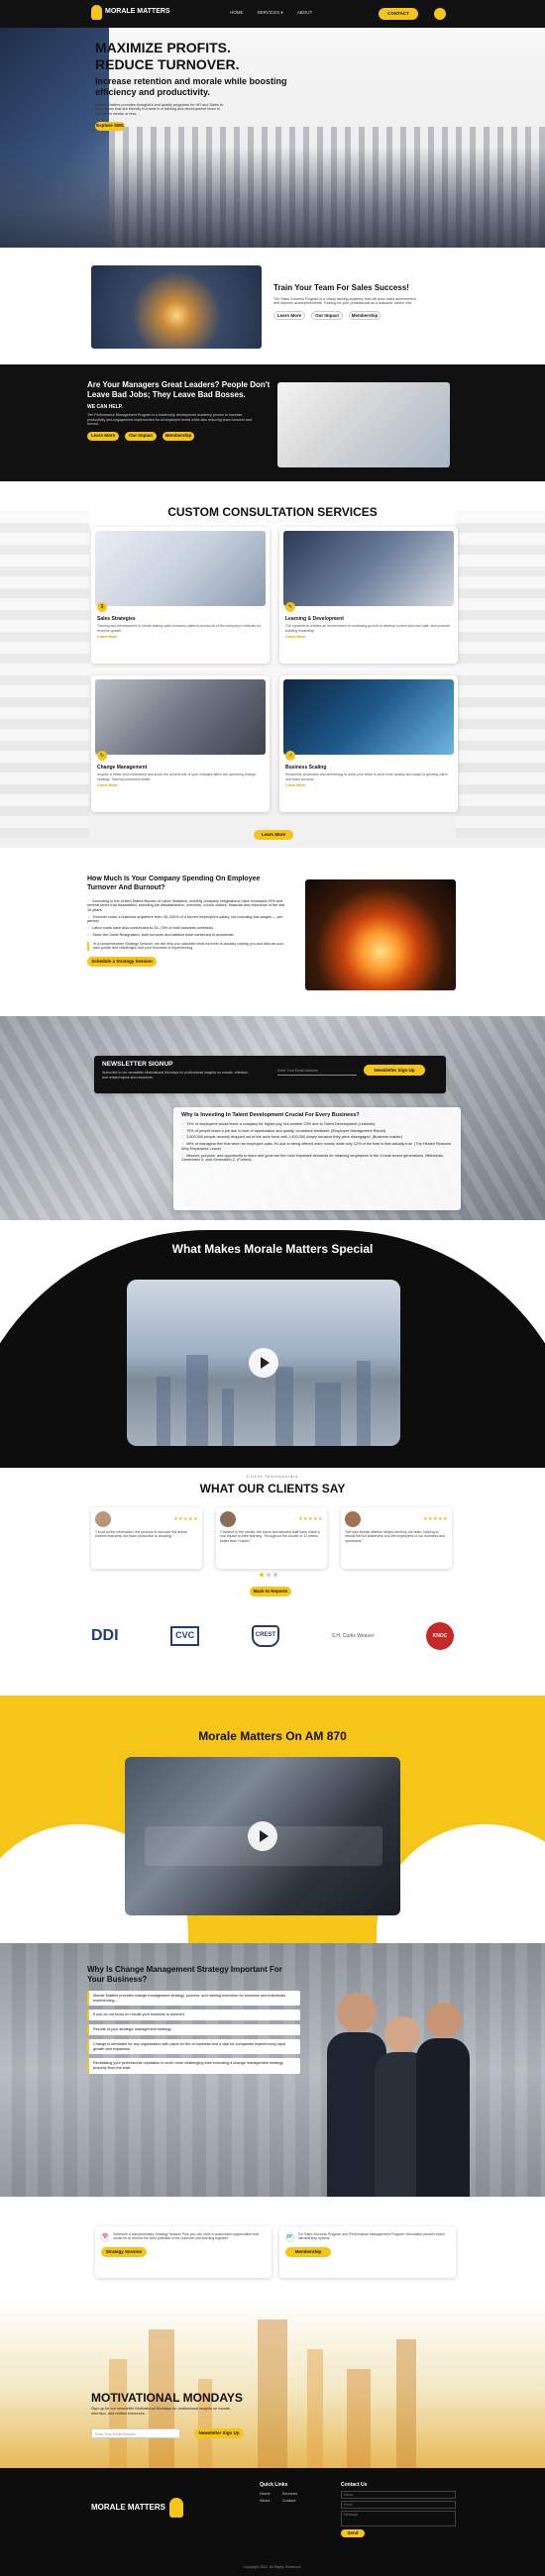 The height and width of the screenshot is (2576, 545). Describe the element at coordinates (354, 2485) in the screenshot. I see `contact-title: Contact Us` at that location.